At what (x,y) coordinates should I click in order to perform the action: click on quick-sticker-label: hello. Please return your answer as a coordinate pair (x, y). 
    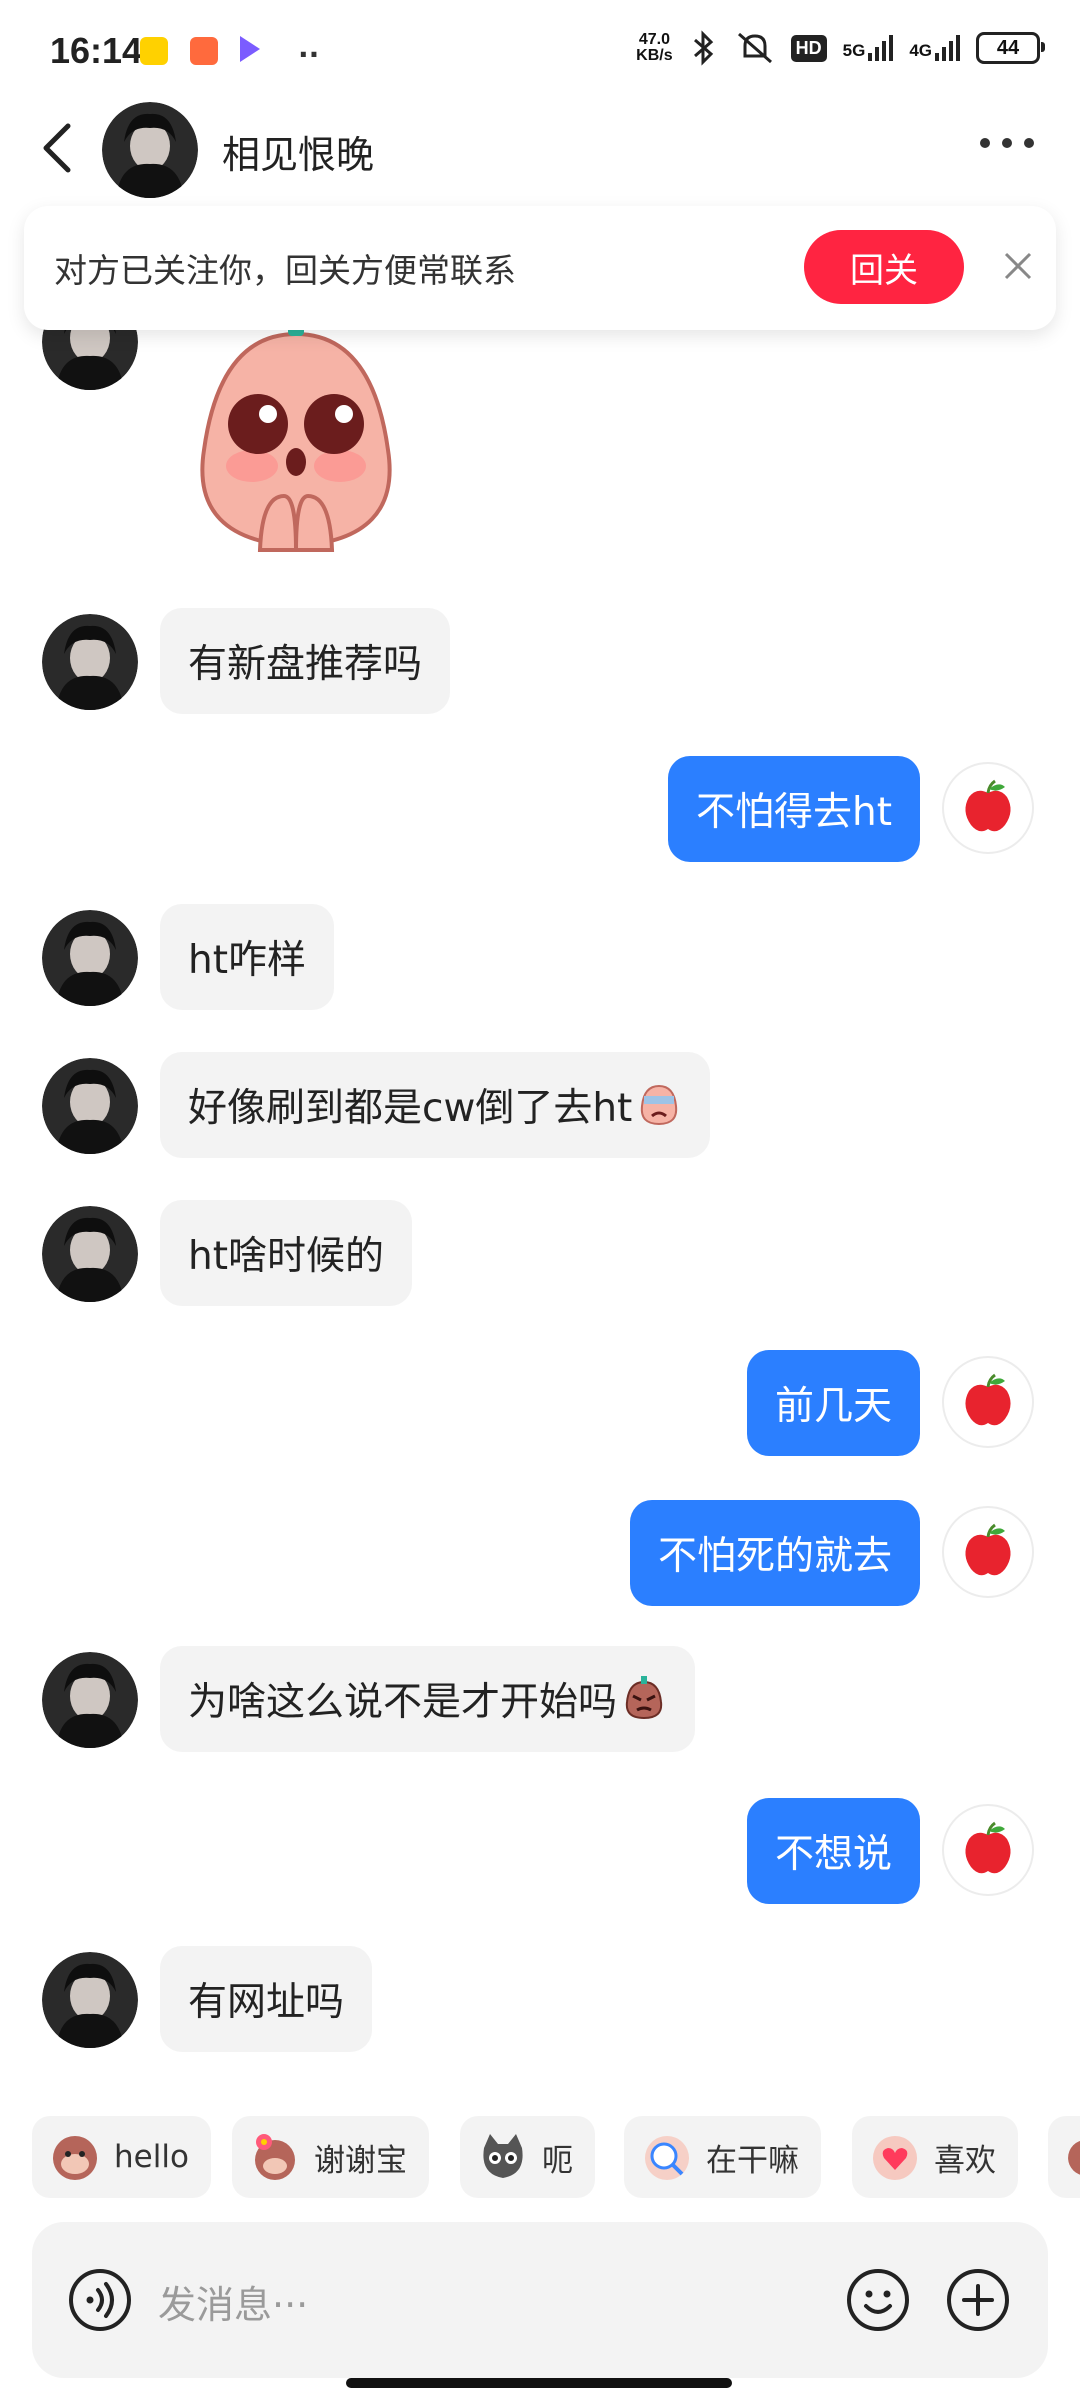
    Looking at the image, I should click on (151, 2157).